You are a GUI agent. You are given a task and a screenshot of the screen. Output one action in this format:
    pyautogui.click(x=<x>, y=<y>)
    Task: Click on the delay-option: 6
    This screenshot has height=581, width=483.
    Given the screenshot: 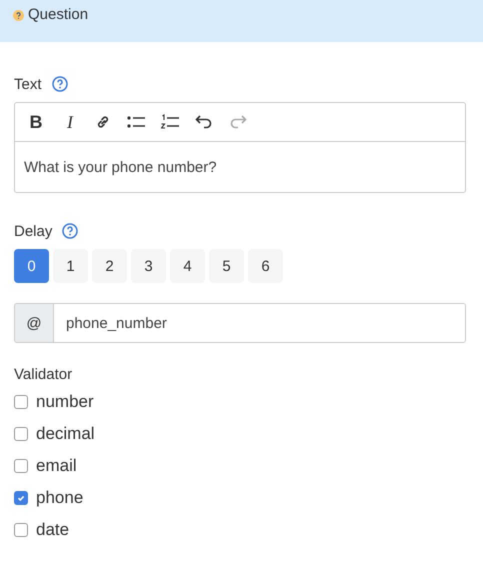 What is the action you would take?
    pyautogui.click(x=265, y=266)
    